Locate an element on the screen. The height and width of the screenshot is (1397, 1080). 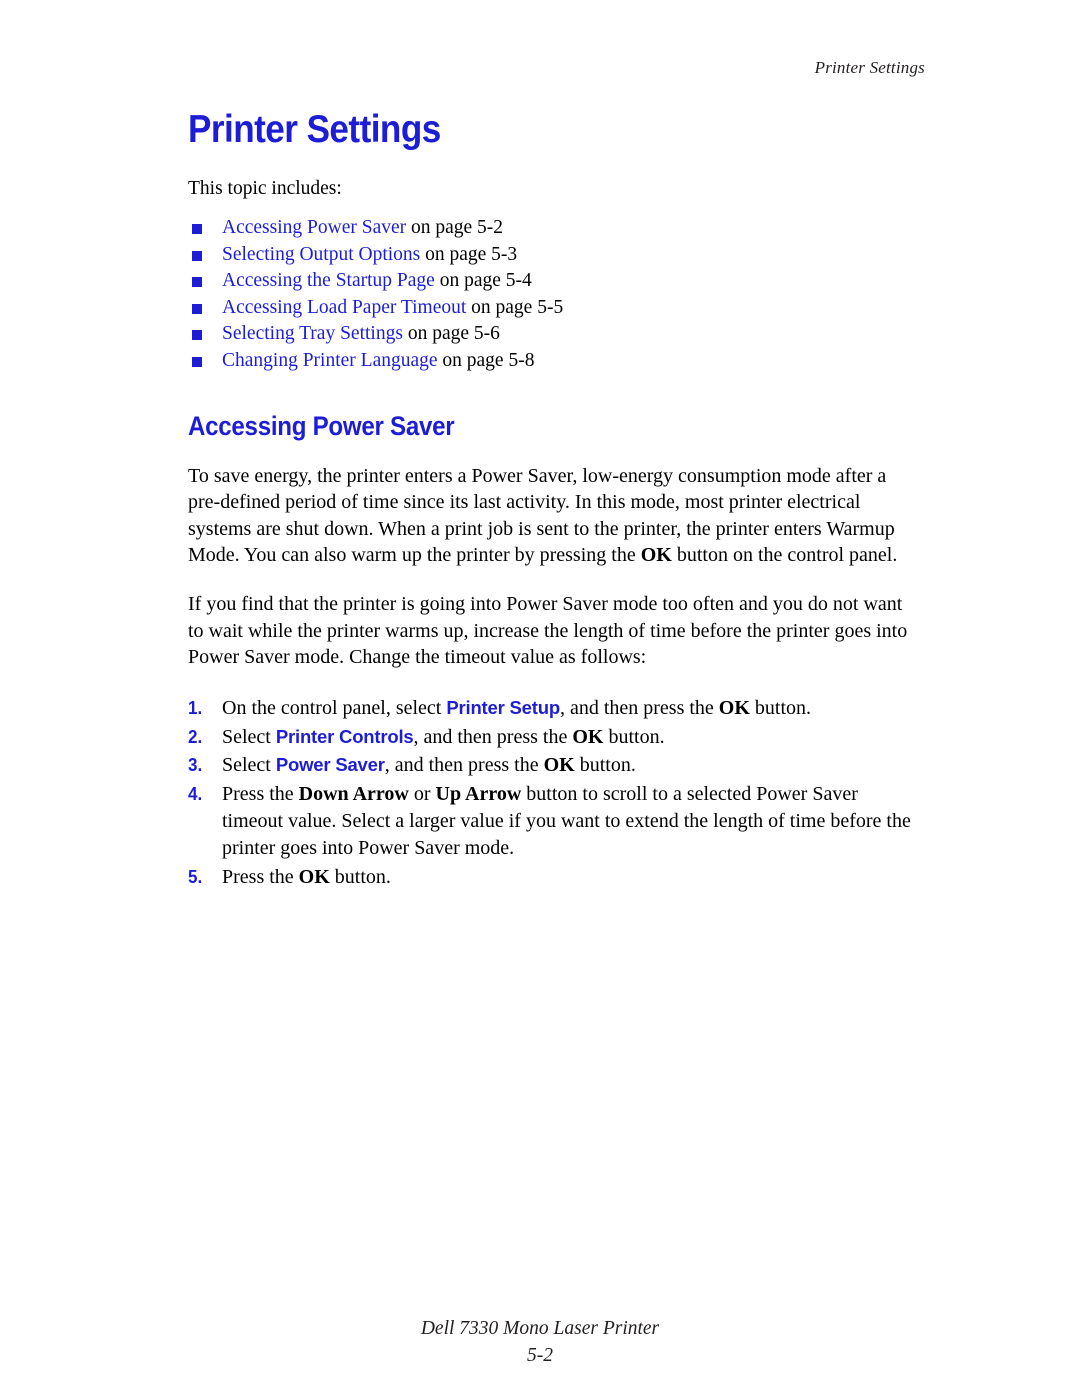
list-item: Changing Printer Language on page 5-8 is located at coordinates (555, 361).